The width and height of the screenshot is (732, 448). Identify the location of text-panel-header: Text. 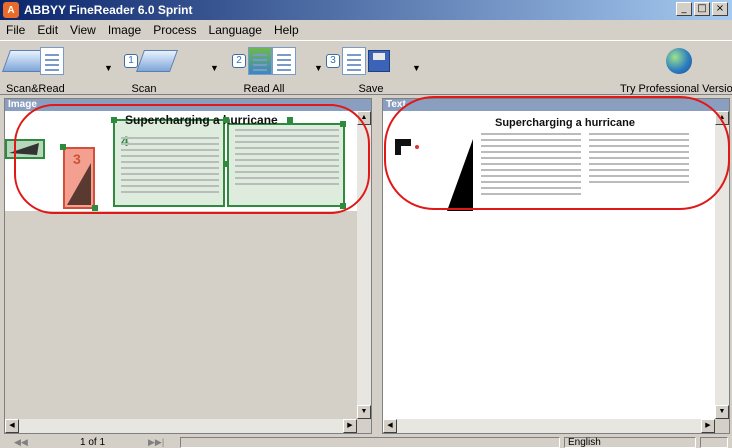
(556, 105).